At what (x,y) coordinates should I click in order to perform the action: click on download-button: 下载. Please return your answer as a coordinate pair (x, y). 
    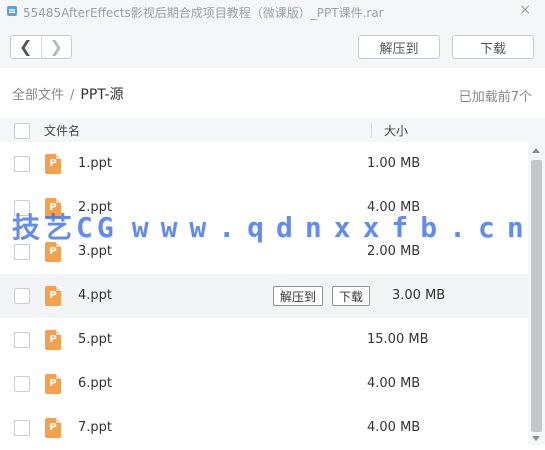
    Looking at the image, I should click on (493, 47).